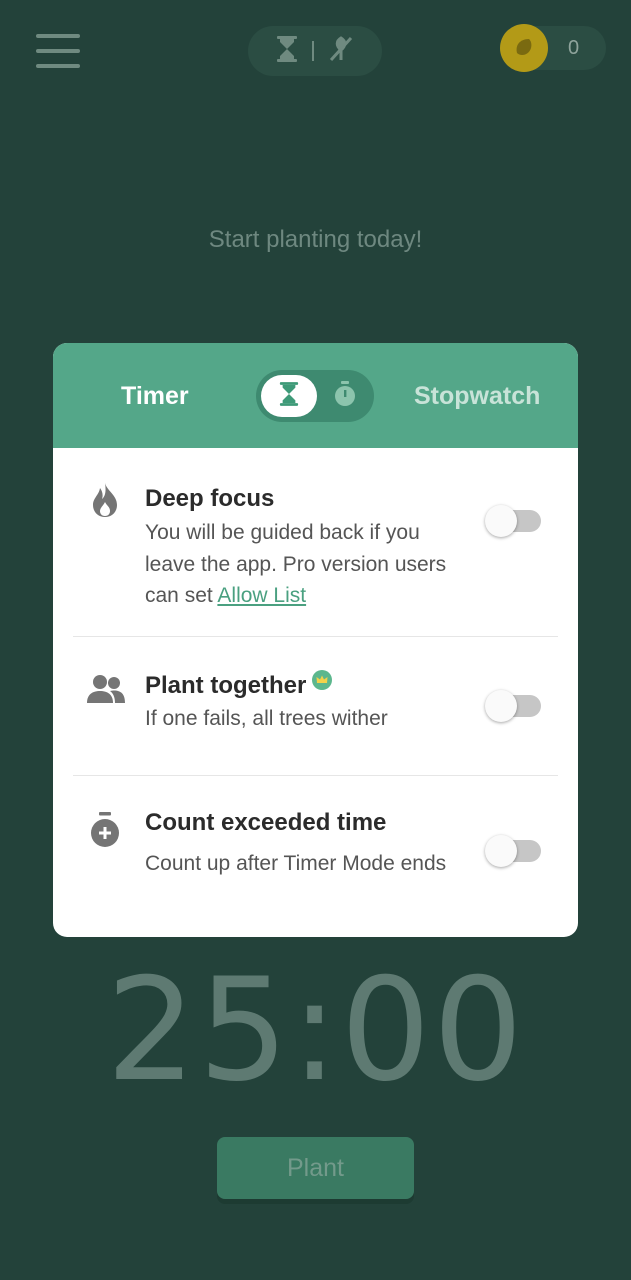 This screenshot has width=631, height=1280. I want to click on timer-display: 25:00, so click(315, 1030).